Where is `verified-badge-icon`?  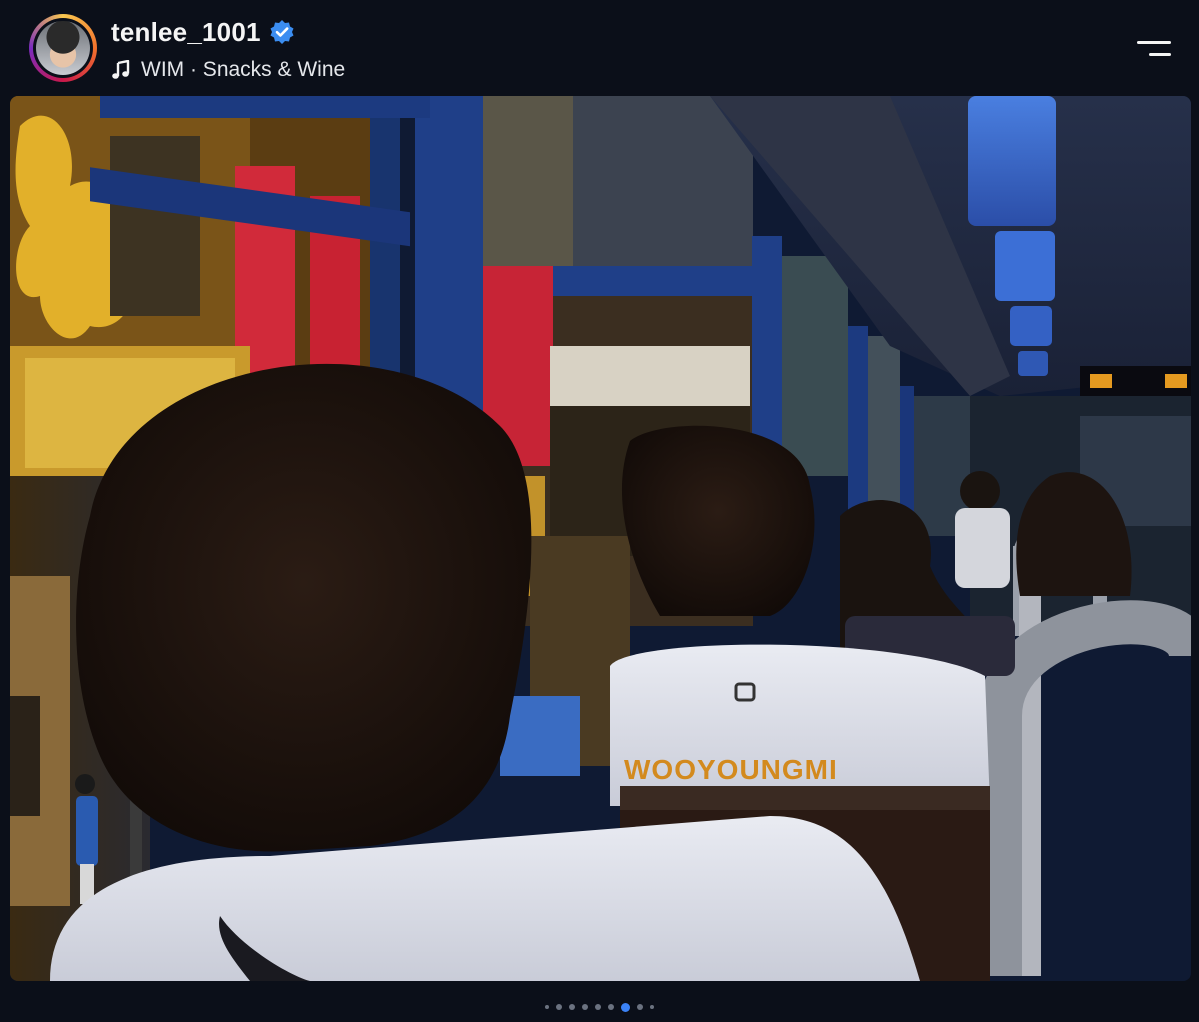
verified-badge-icon is located at coordinates (282, 32).